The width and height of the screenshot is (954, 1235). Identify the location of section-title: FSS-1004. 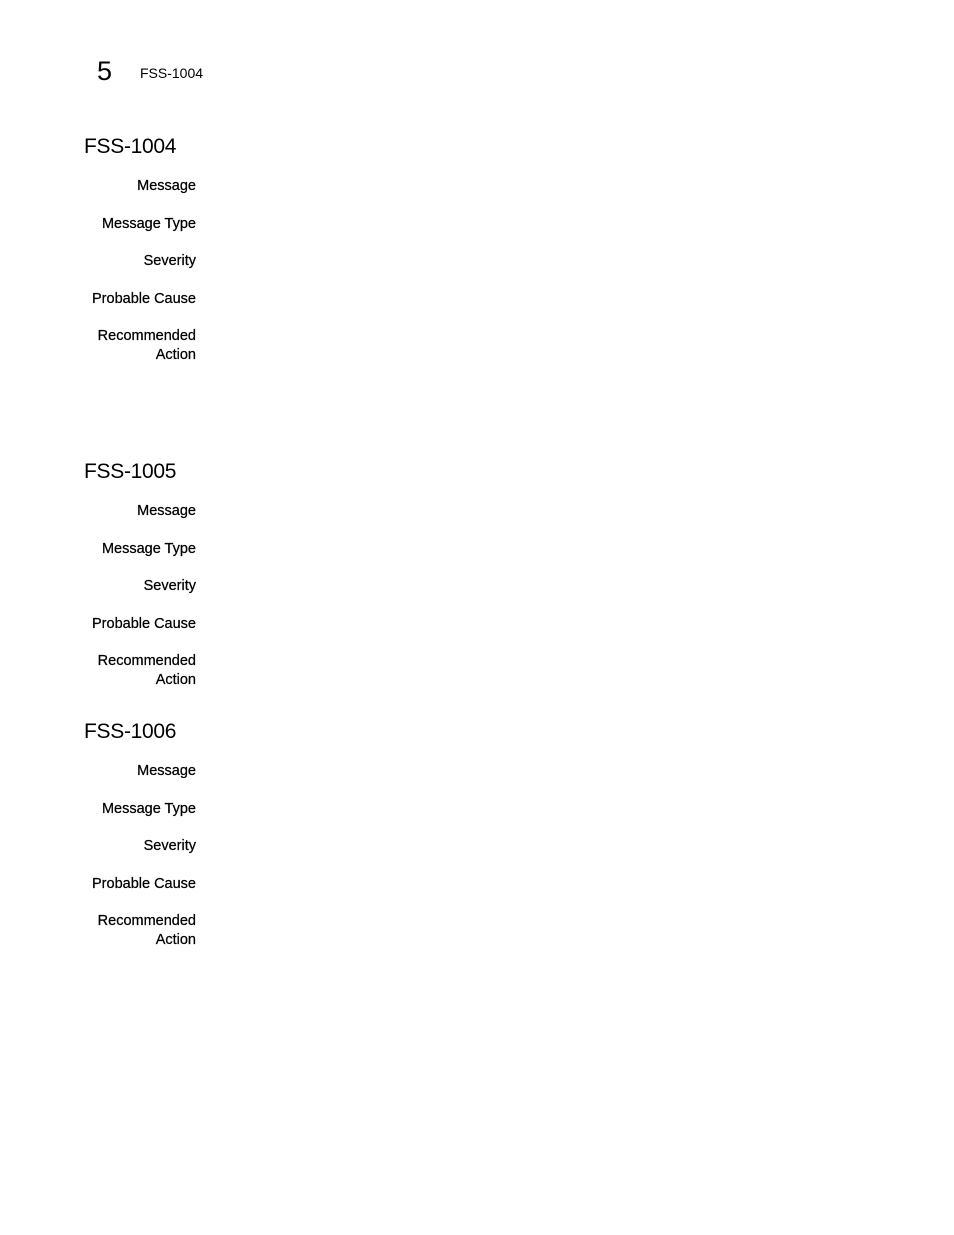
(130, 146).